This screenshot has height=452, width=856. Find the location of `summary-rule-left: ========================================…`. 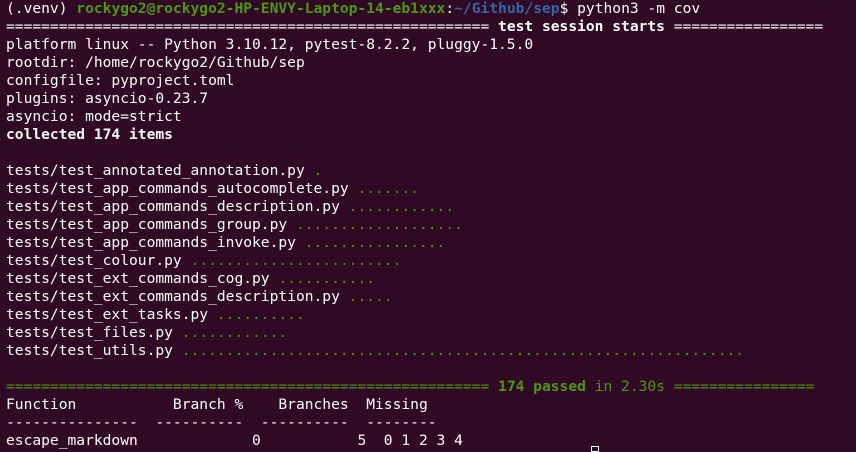

summary-rule-left: ========================================… is located at coordinates (248, 386).